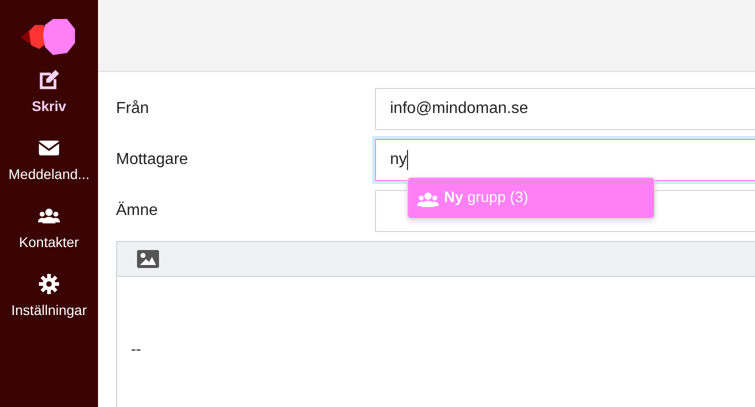 Image resolution: width=755 pixels, height=407 pixels. What do you see at coordinates (137, 210) in the screenshot?
I see `field-label: Ämne` at bounding box center [137, 210].